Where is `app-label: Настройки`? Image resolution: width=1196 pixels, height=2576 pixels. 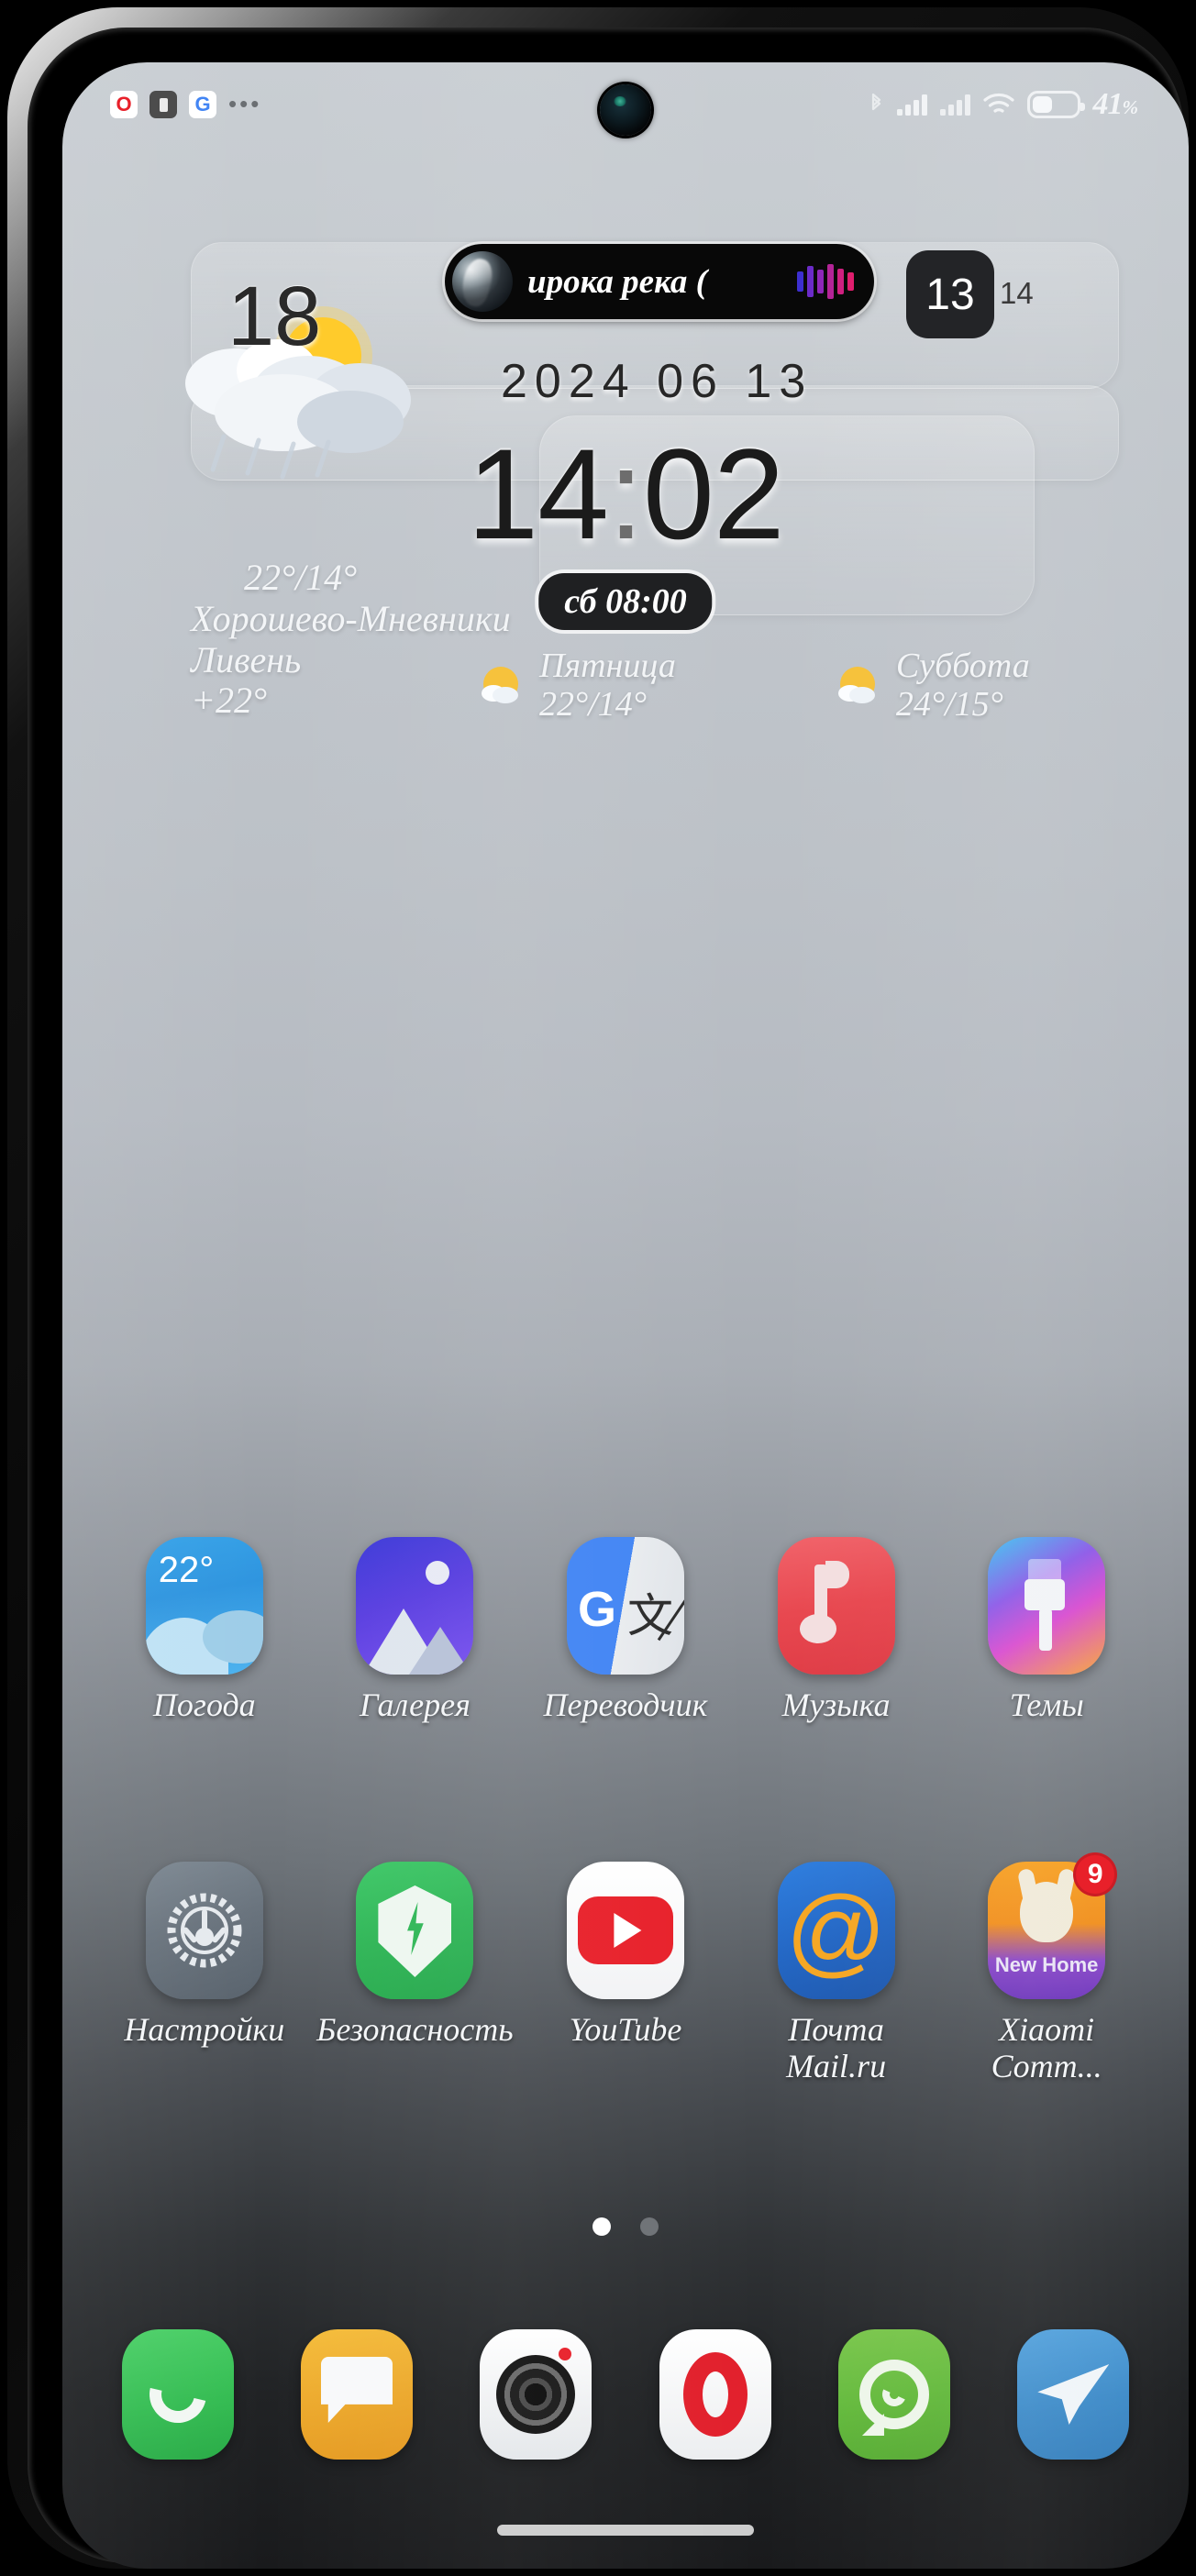
app-label: Настройки is located at coordinates (204, 2029).